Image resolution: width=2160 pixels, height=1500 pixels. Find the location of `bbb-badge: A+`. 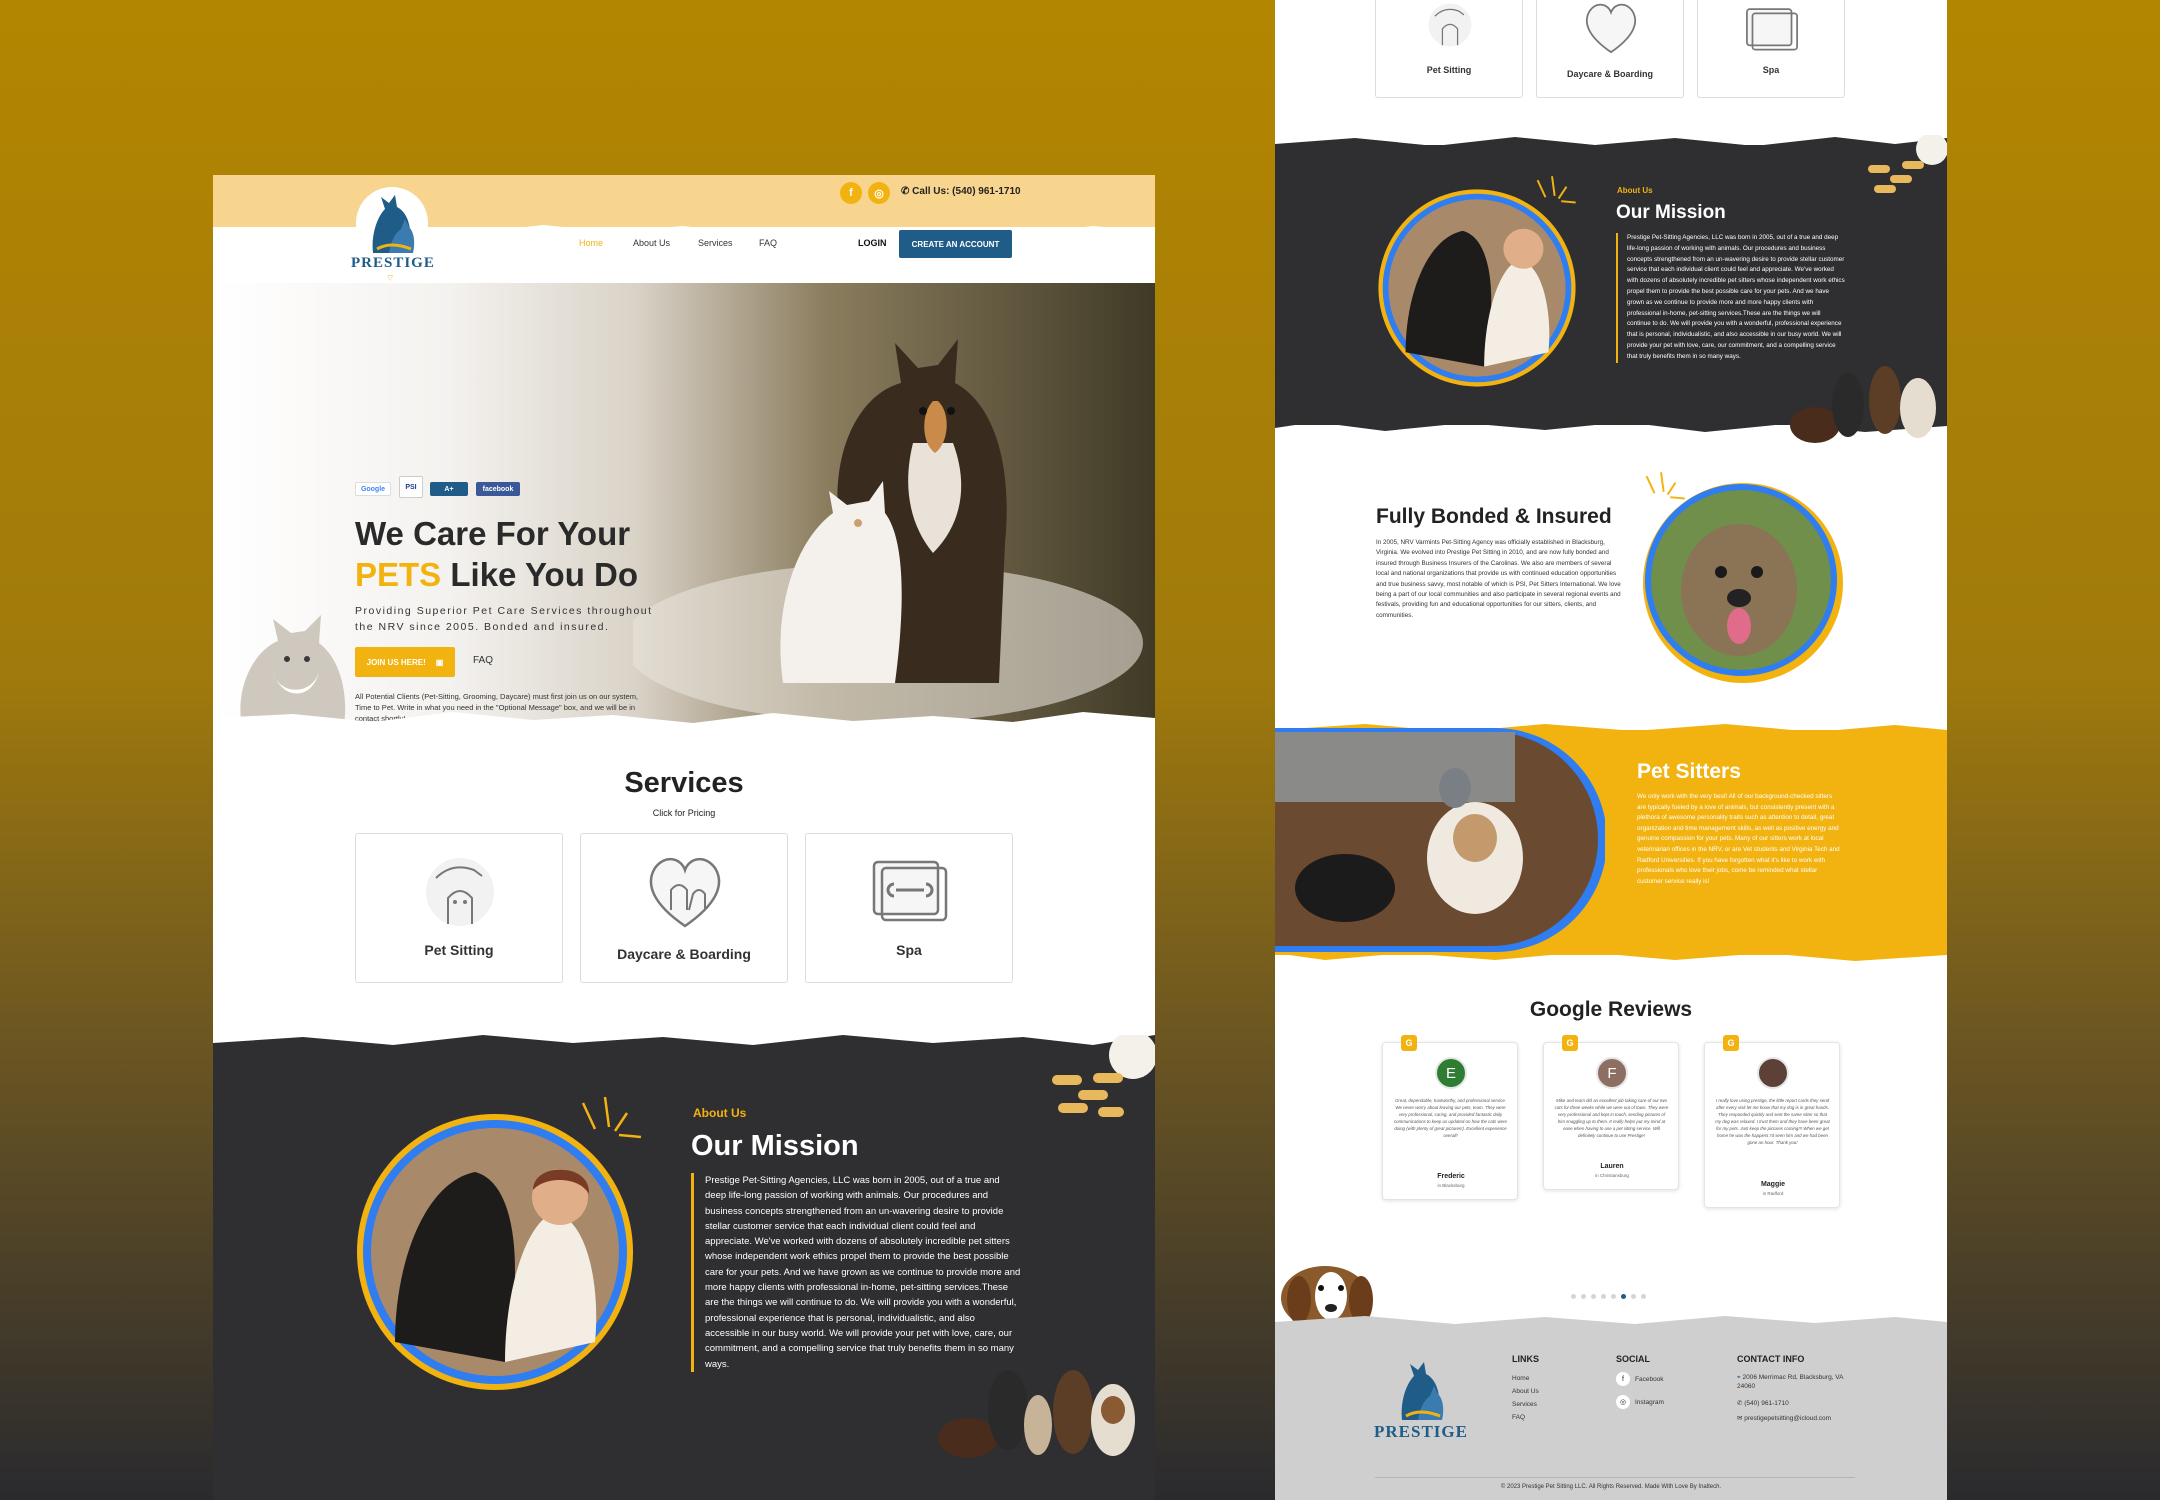

bbb-badge: A+ is located at coordinates (449, 489).